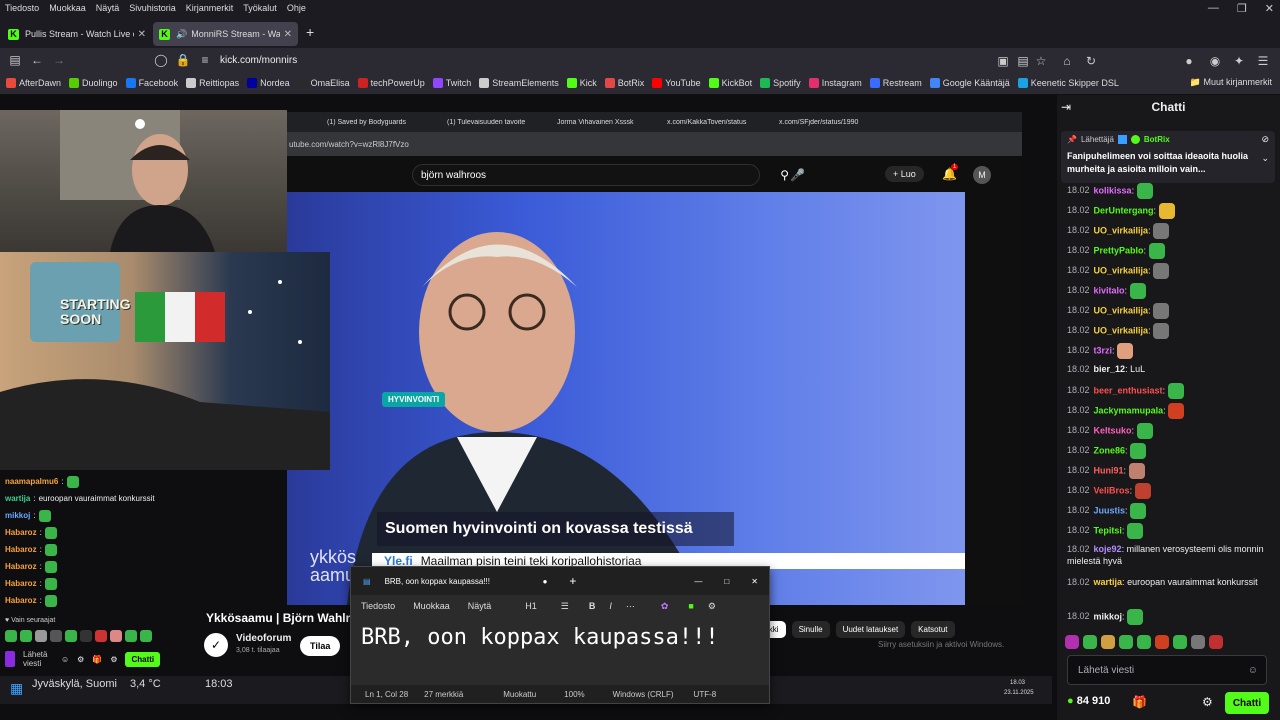  I want to click on gift-icon: 🎁, so click(1139, 702).